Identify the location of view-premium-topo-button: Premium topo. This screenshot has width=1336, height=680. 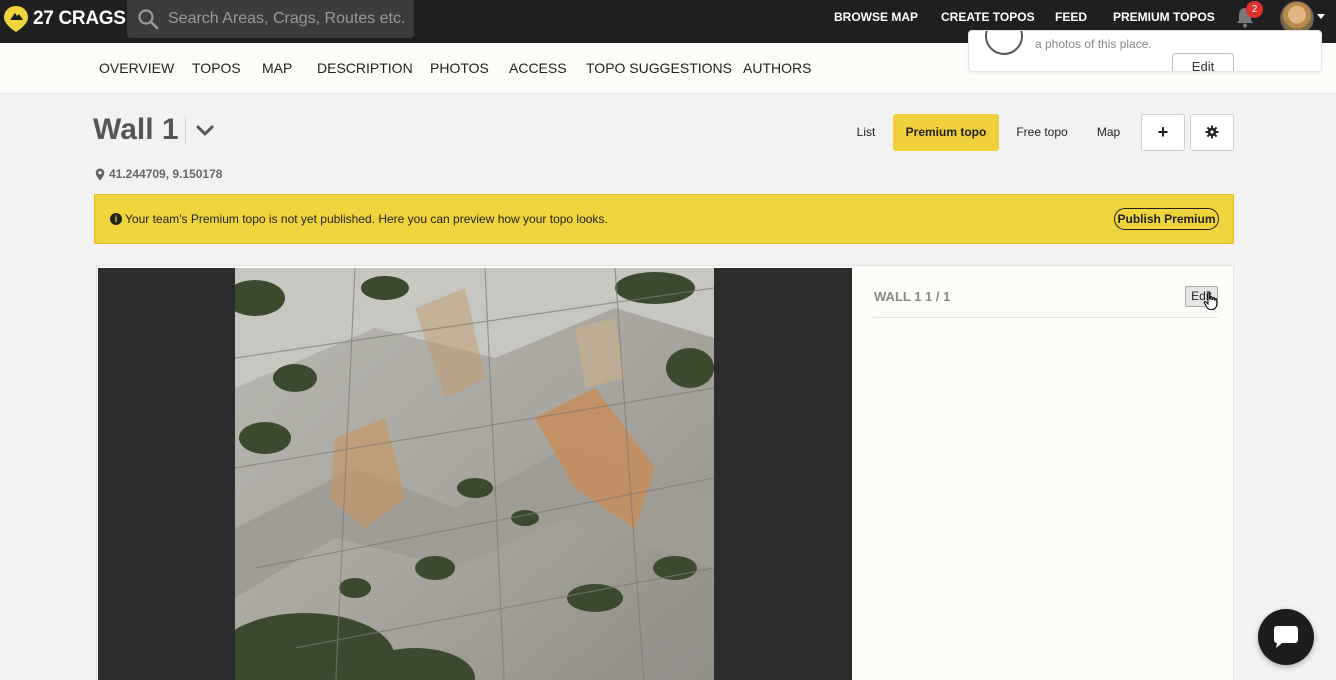
(946, 132).